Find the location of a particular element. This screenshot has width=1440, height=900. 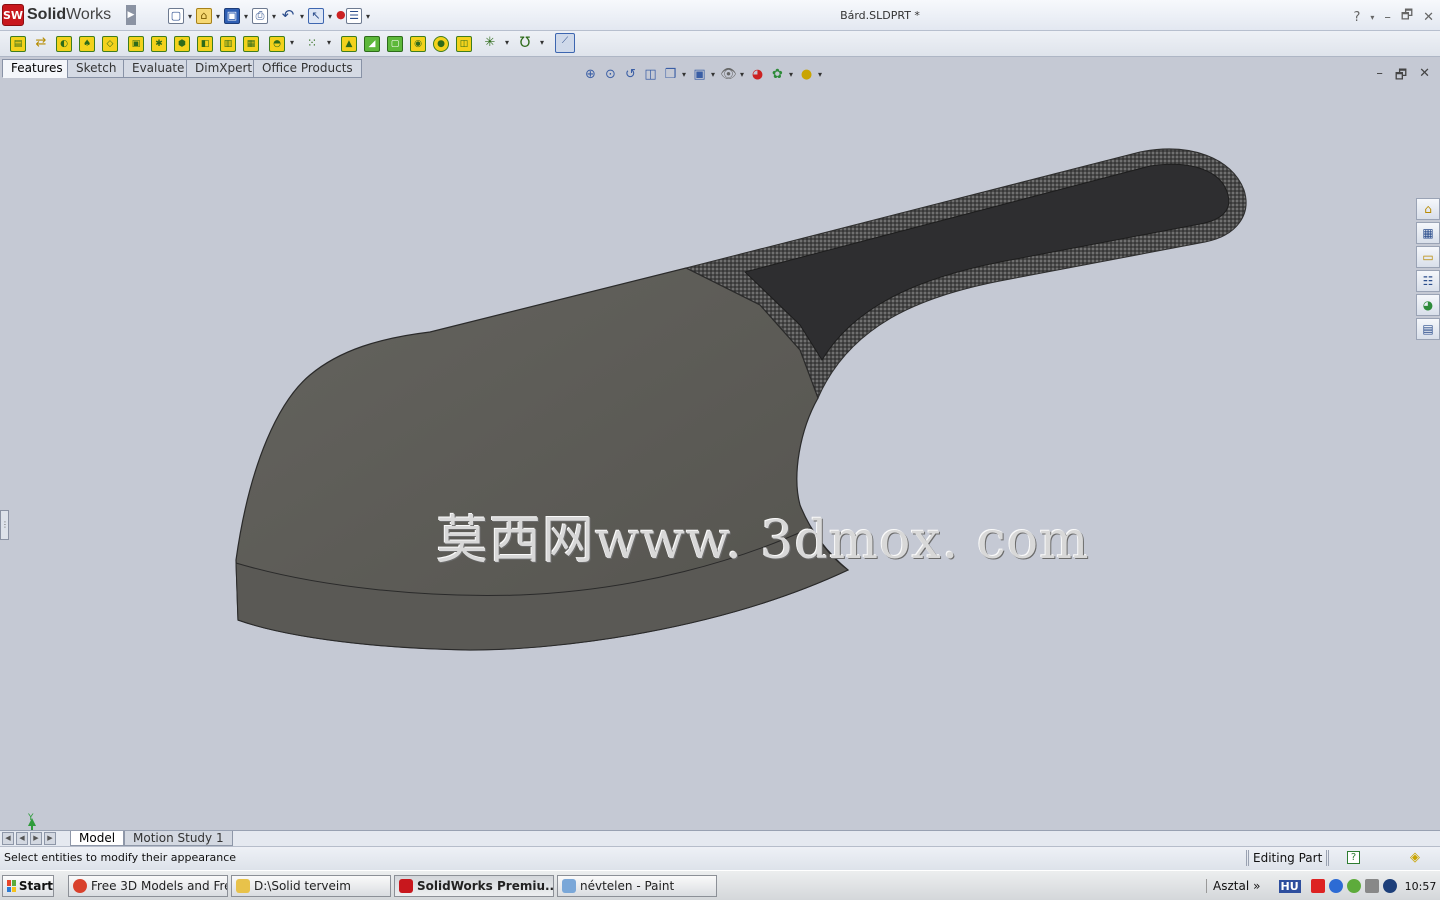

tab-evaluate: Evaluate is located at coordinates (158, 68).